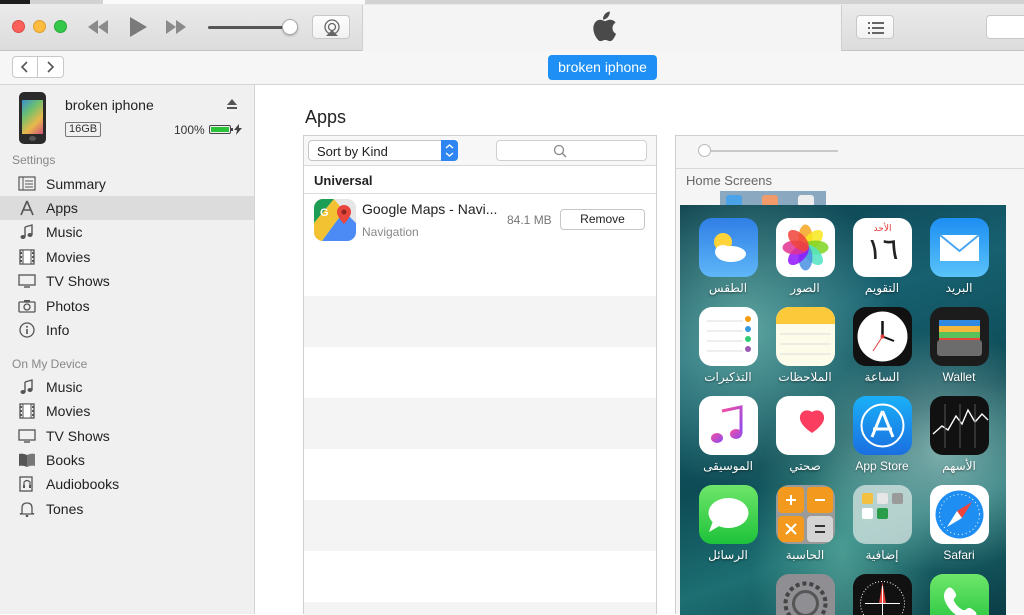  Describe the element at coordinates (176, 27) in the screenshot. I see `fast-forward-icon` at that location.